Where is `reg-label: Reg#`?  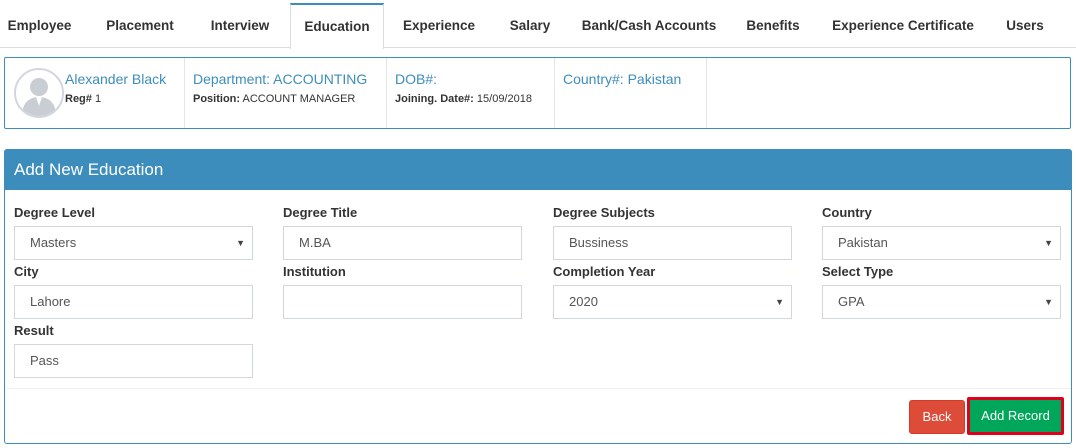 reg-label: Reg# is located at coordinates (78, 99).